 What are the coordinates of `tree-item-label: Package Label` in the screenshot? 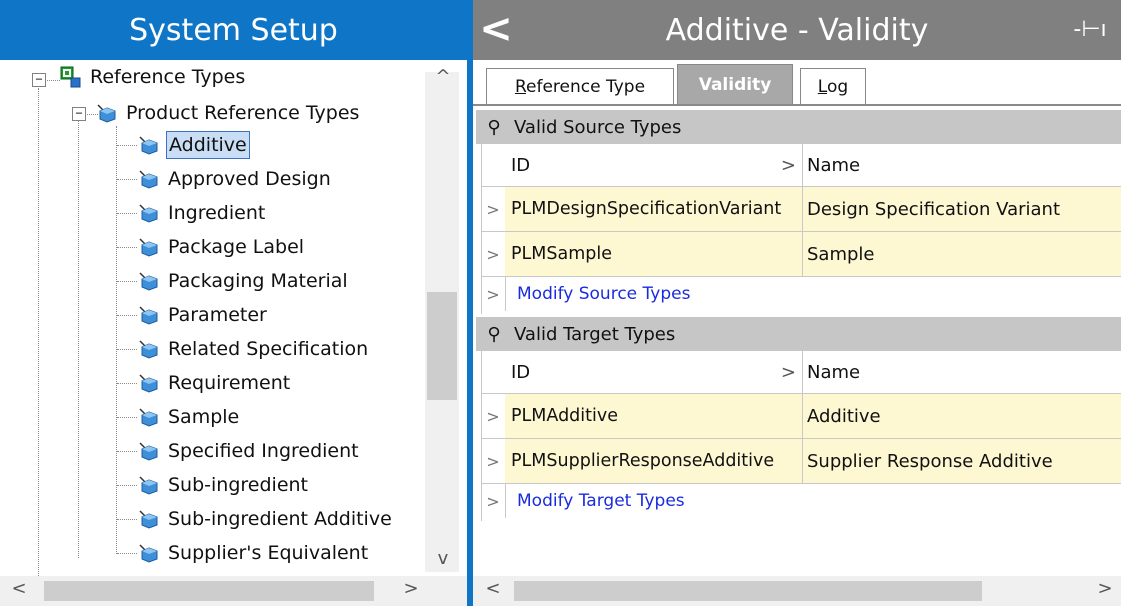 It's located at (236, 247).